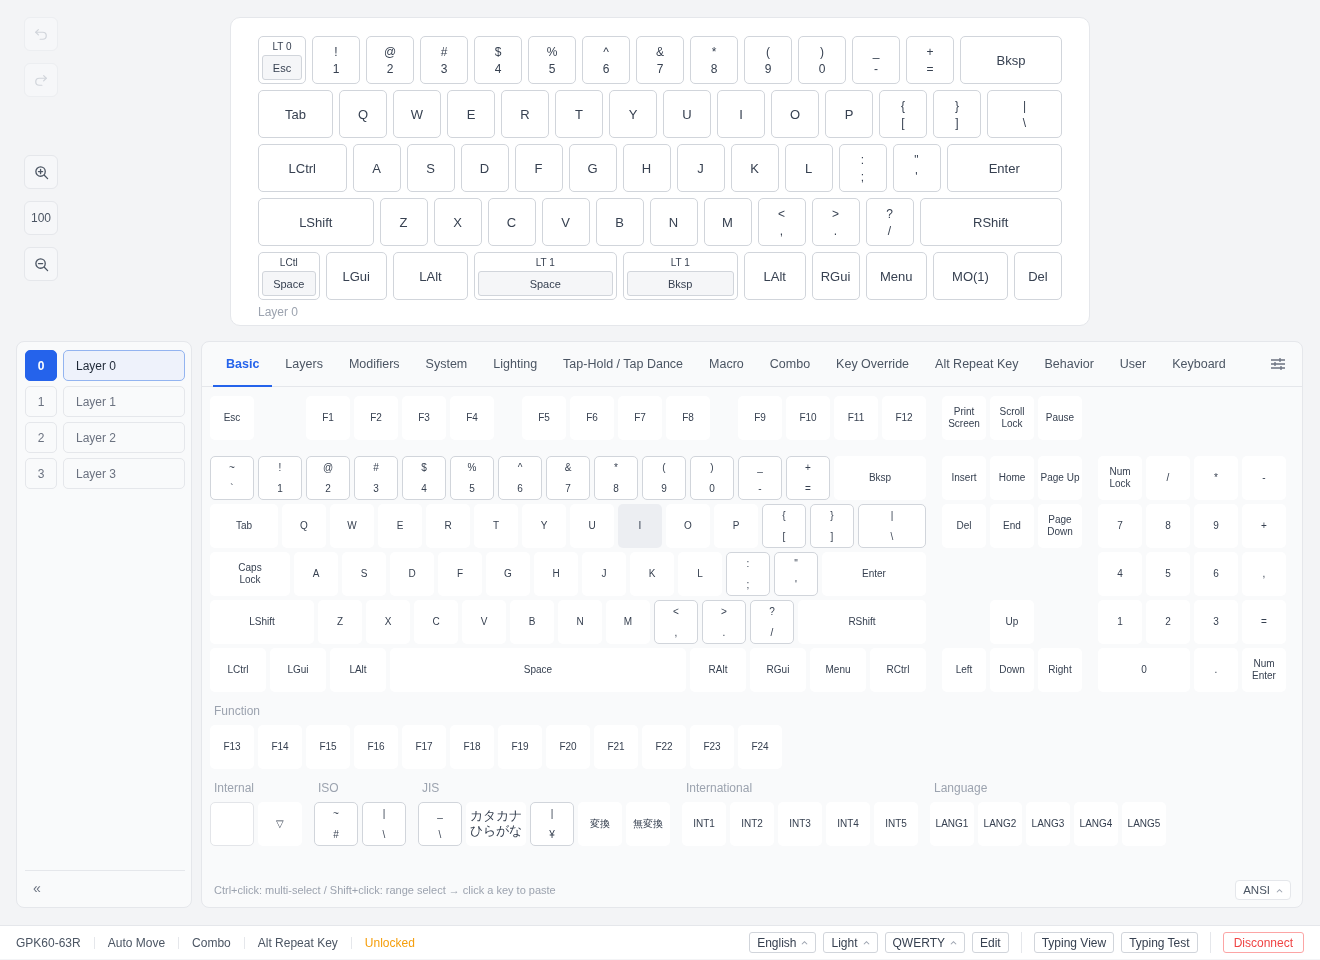  Describe the element at coordinates (520, 747) in the screenshot. I see `key: F19` at that location.